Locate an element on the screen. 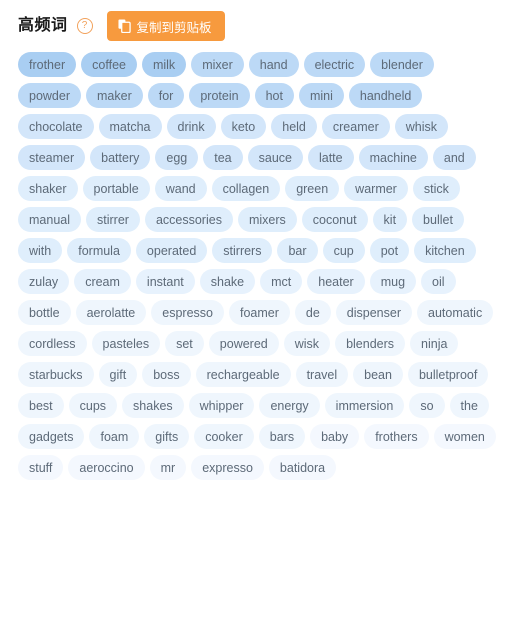 This screenshot has height=621, width=519. keyword-tag: bulletproof is located at coordinates (448, 374).